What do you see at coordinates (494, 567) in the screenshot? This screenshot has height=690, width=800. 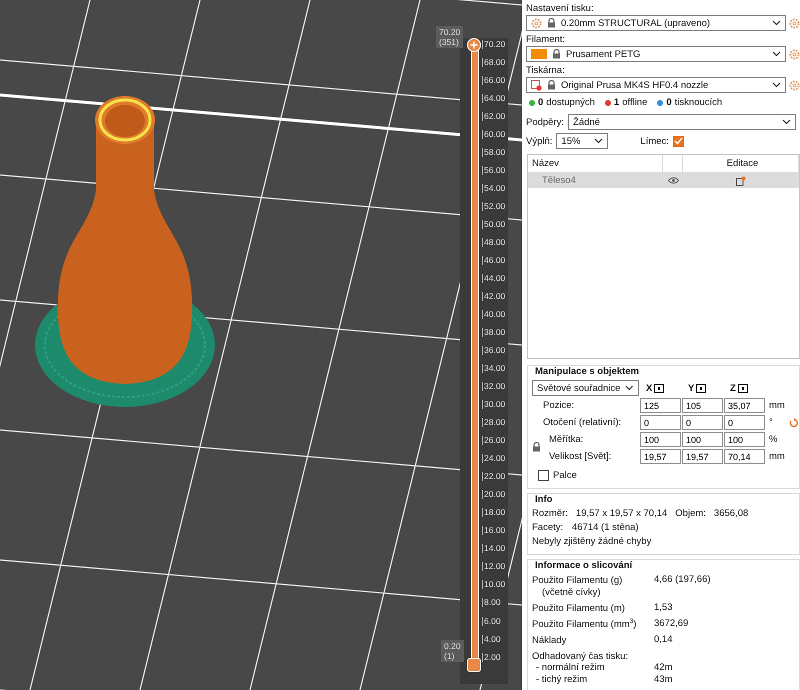 I see `height-tick-label: 12.00` at bounding box center [494, 567].